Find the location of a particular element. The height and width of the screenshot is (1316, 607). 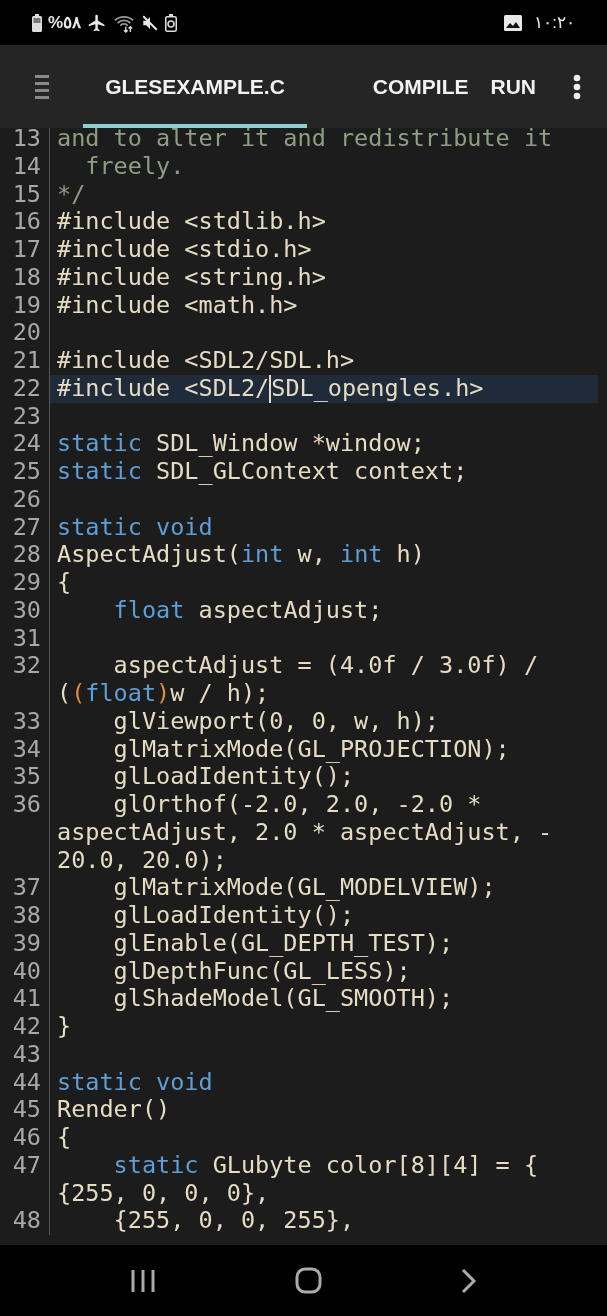

line-number: 46 is located at coordinates (26, 1137).